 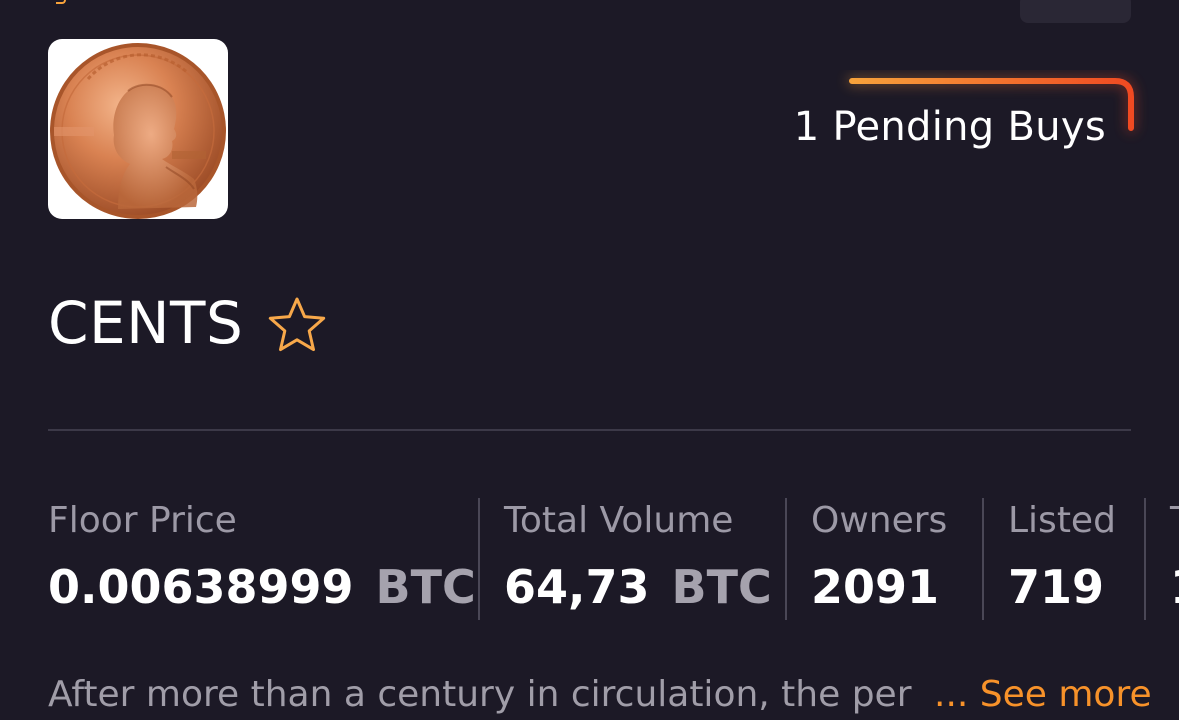 What do you see at coordinates (1075, 11) in the screenshot?
I see `top-tab-button` at bounding box center [1075, 11].